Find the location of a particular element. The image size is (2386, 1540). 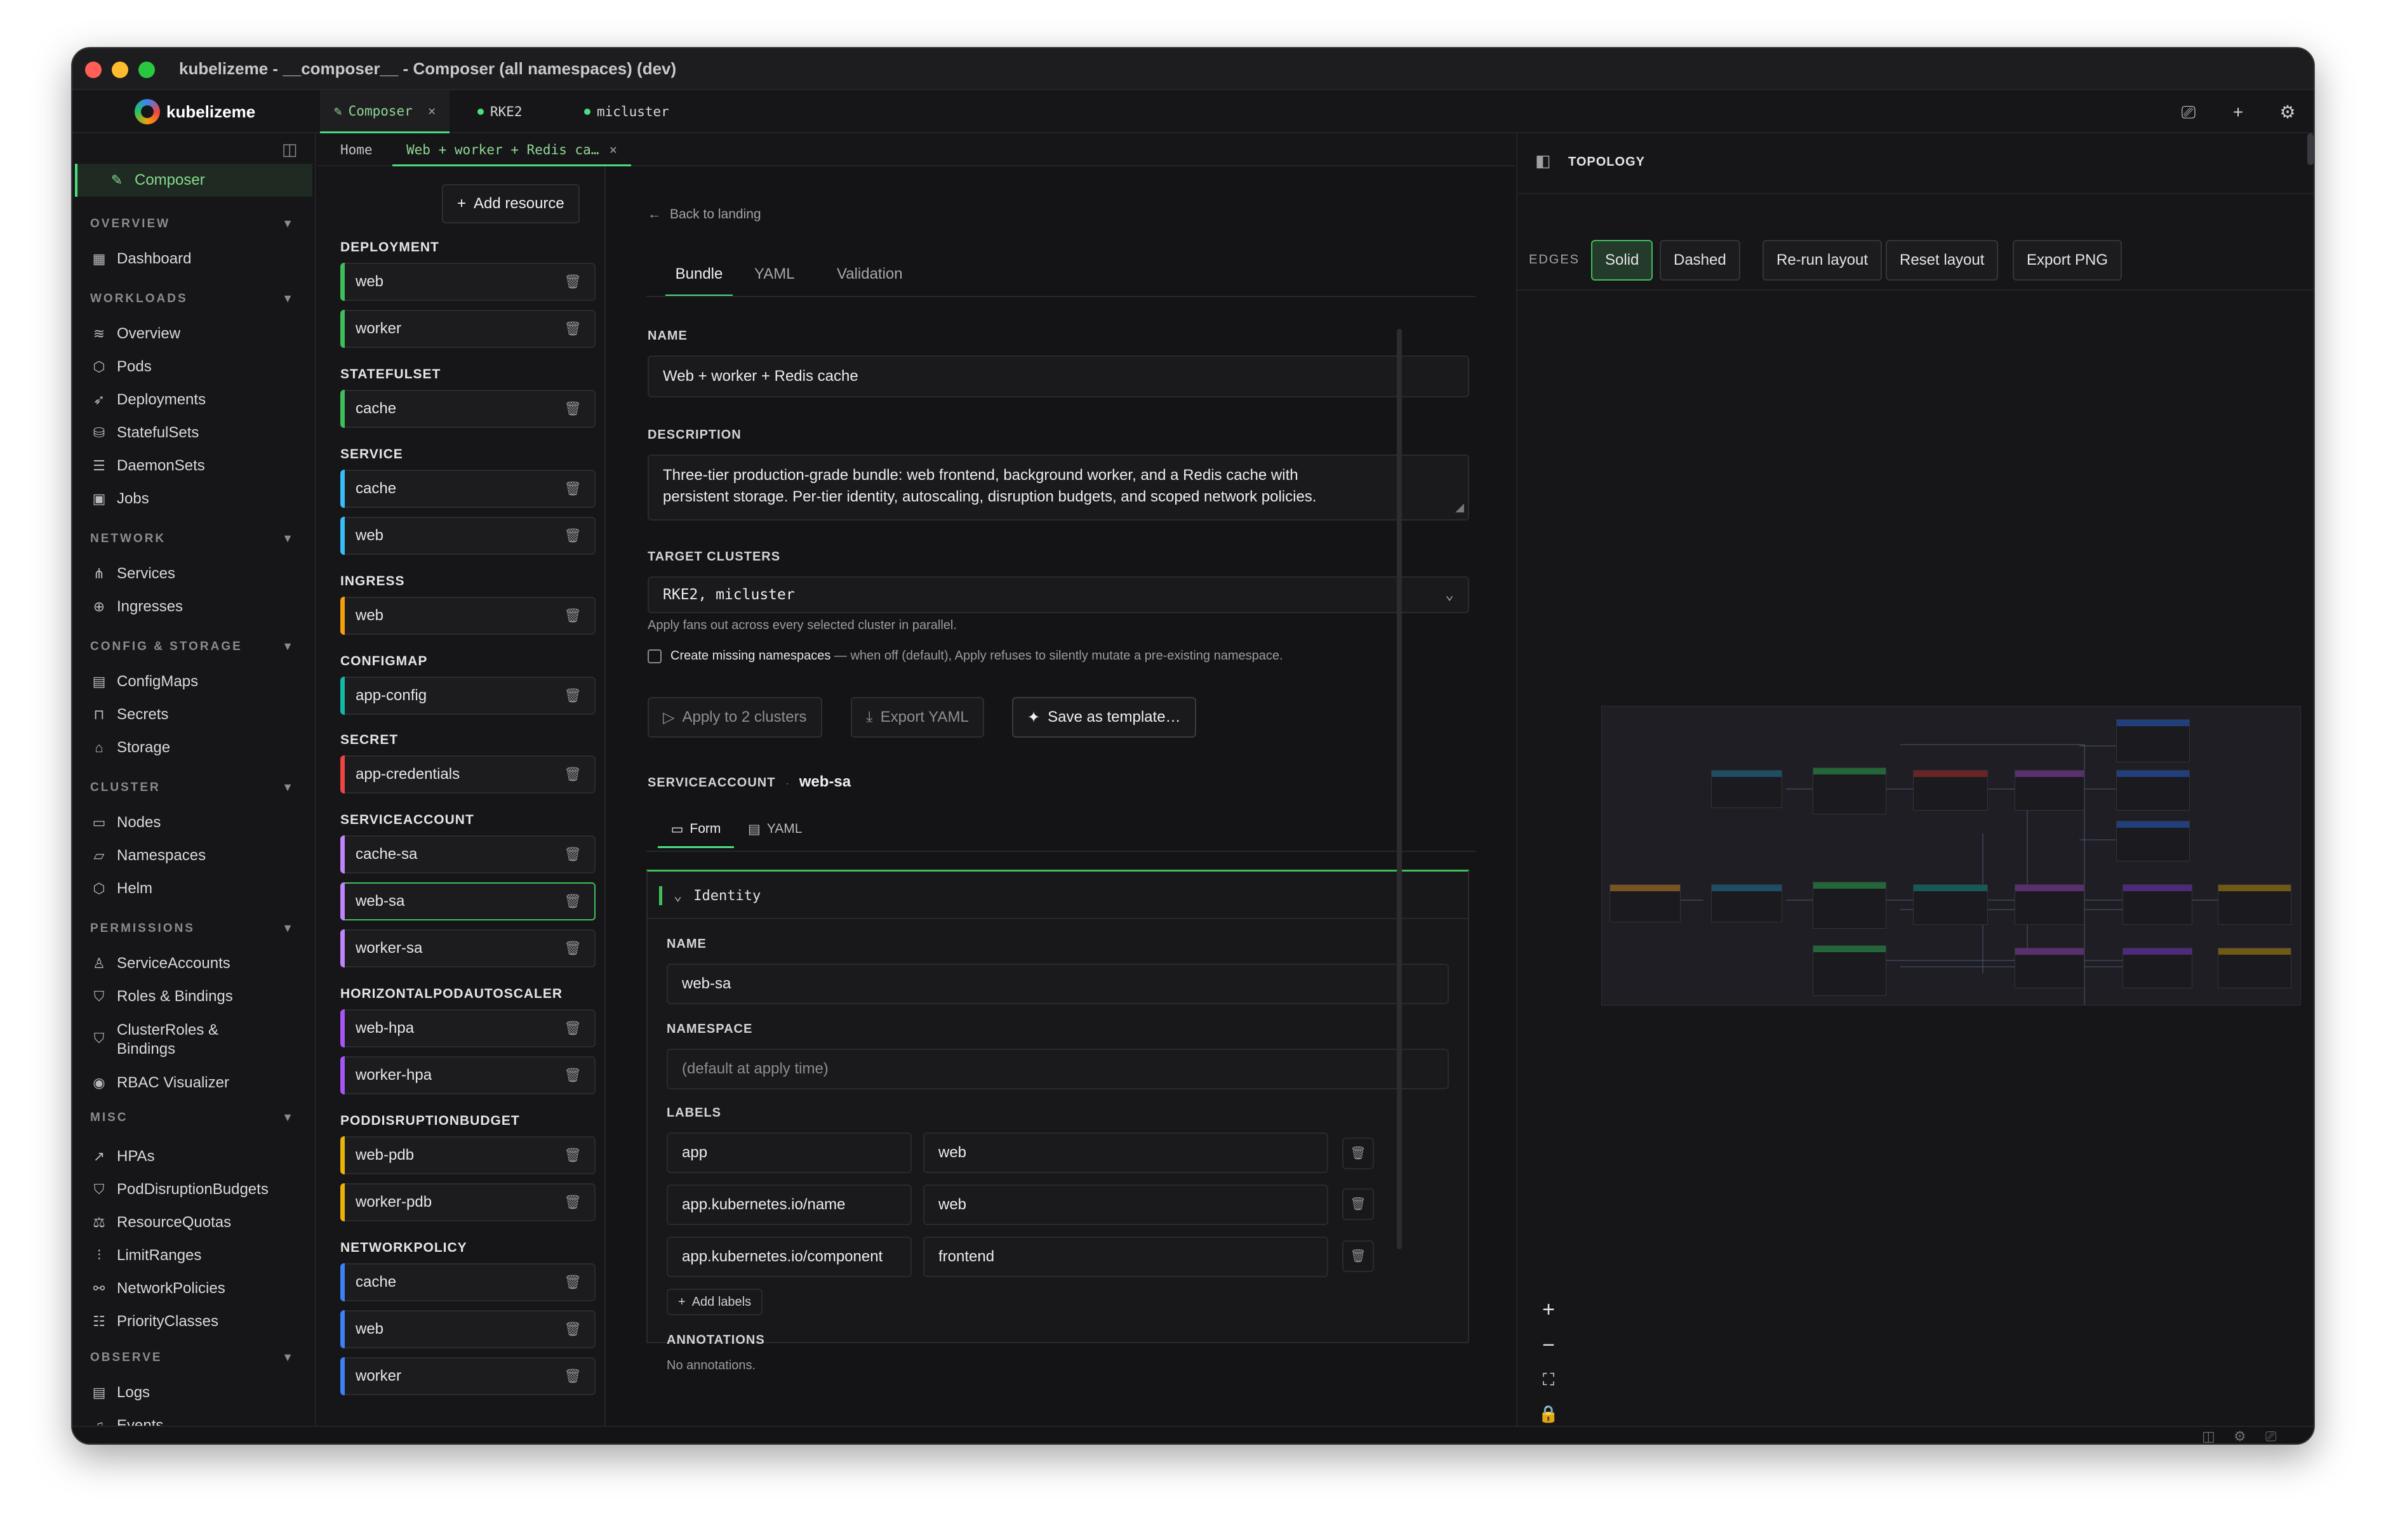

sidebar-item-secrets: ⊓ Secrets is located at coordinates (198, 715).